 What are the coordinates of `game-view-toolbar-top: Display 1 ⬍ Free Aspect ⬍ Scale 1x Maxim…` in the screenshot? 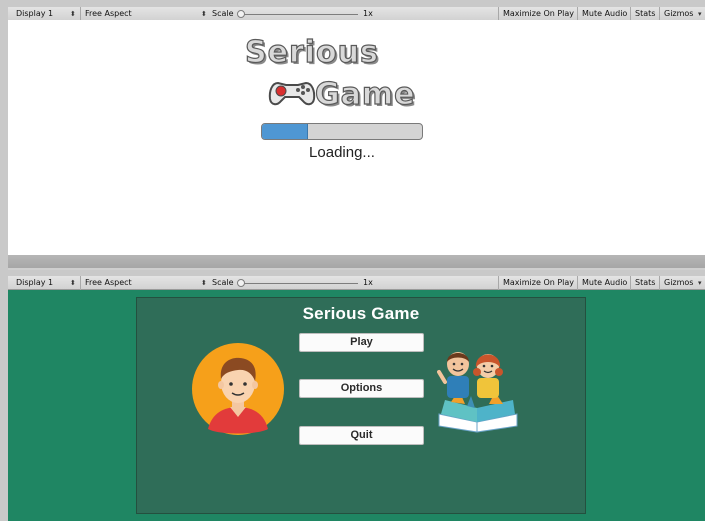 It's located at (356, 14).